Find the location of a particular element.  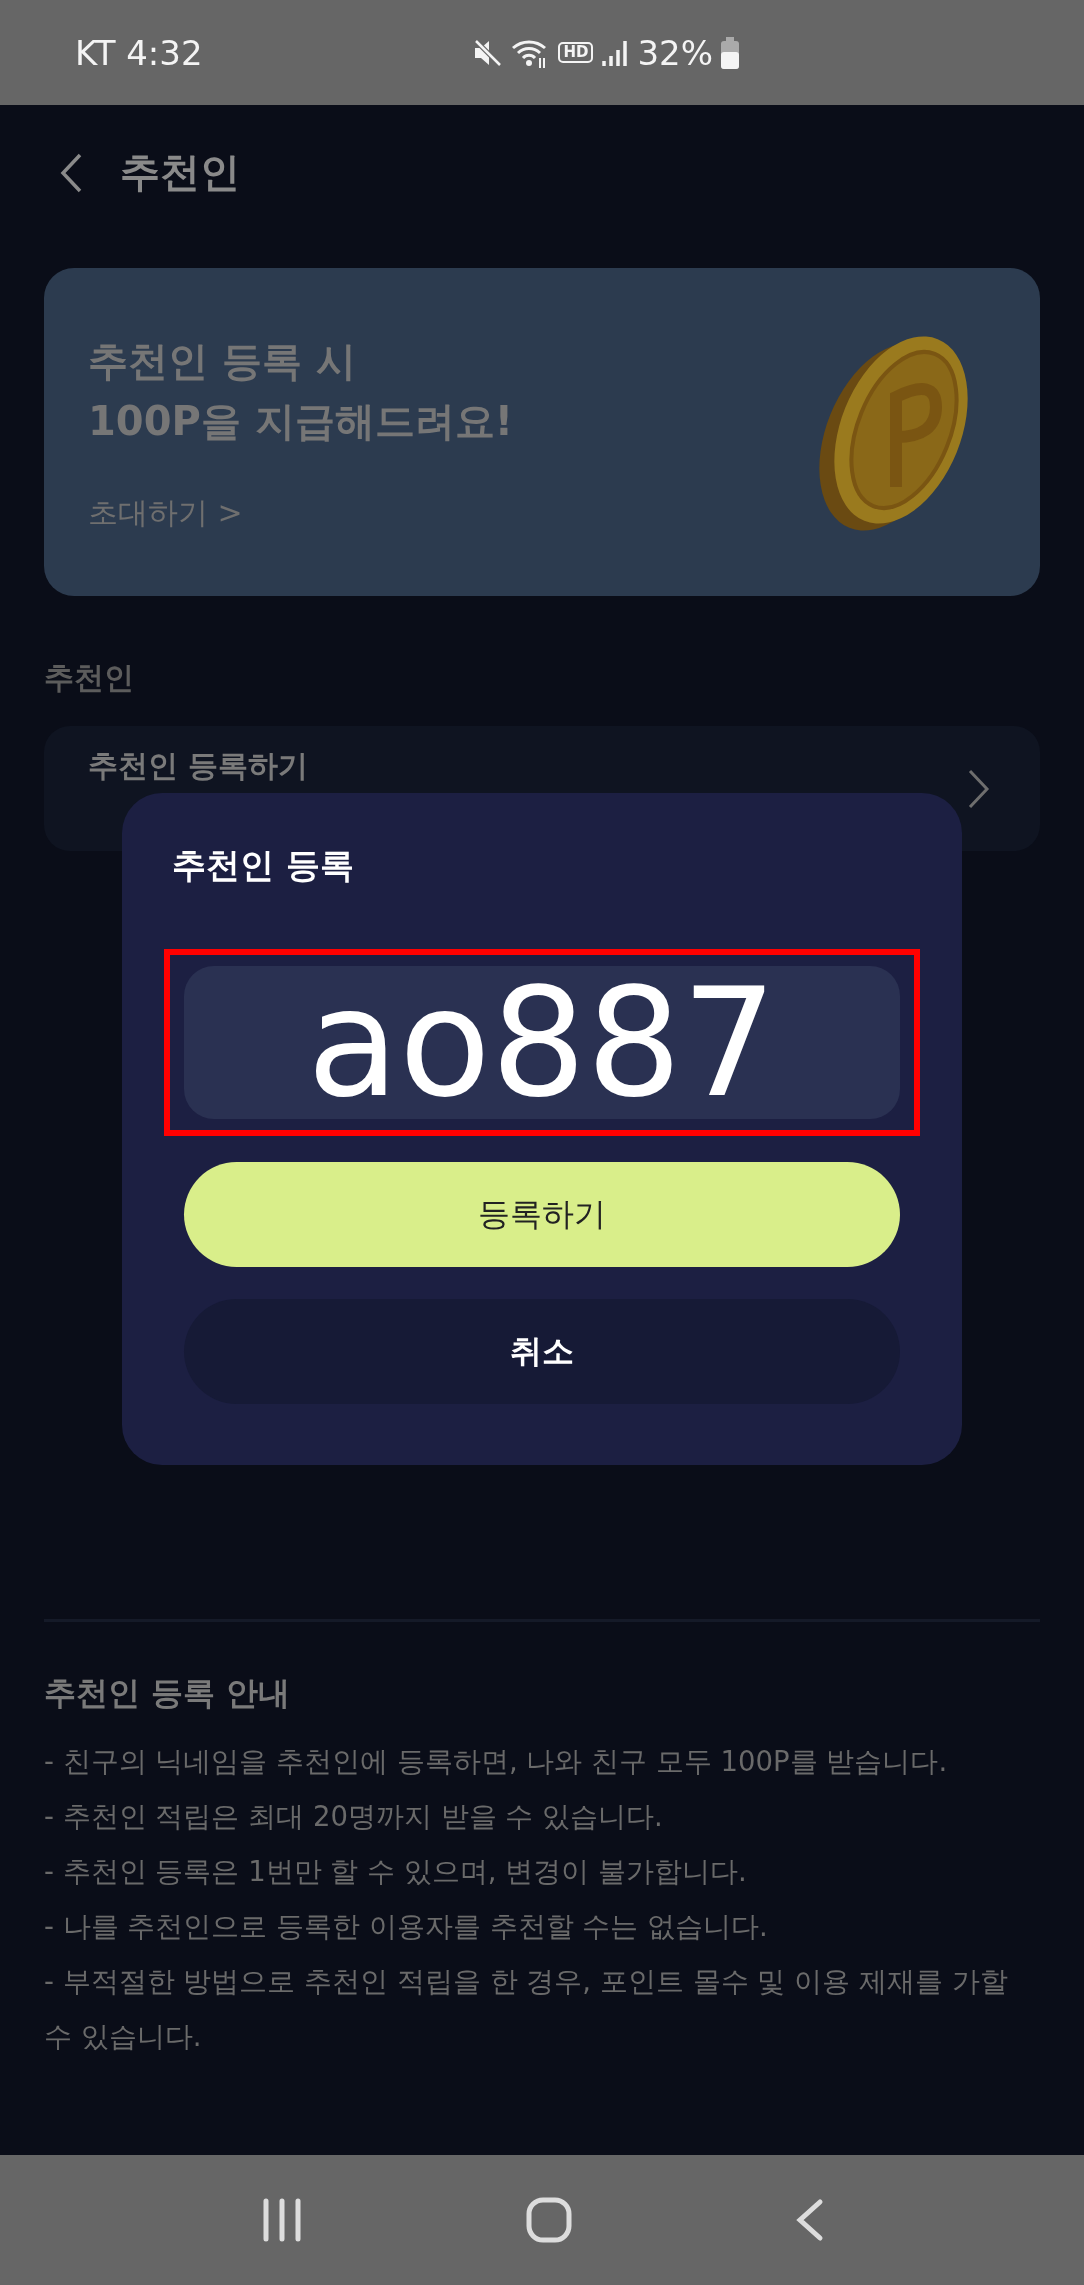

mute-icon is located at coordinates (487, 52).